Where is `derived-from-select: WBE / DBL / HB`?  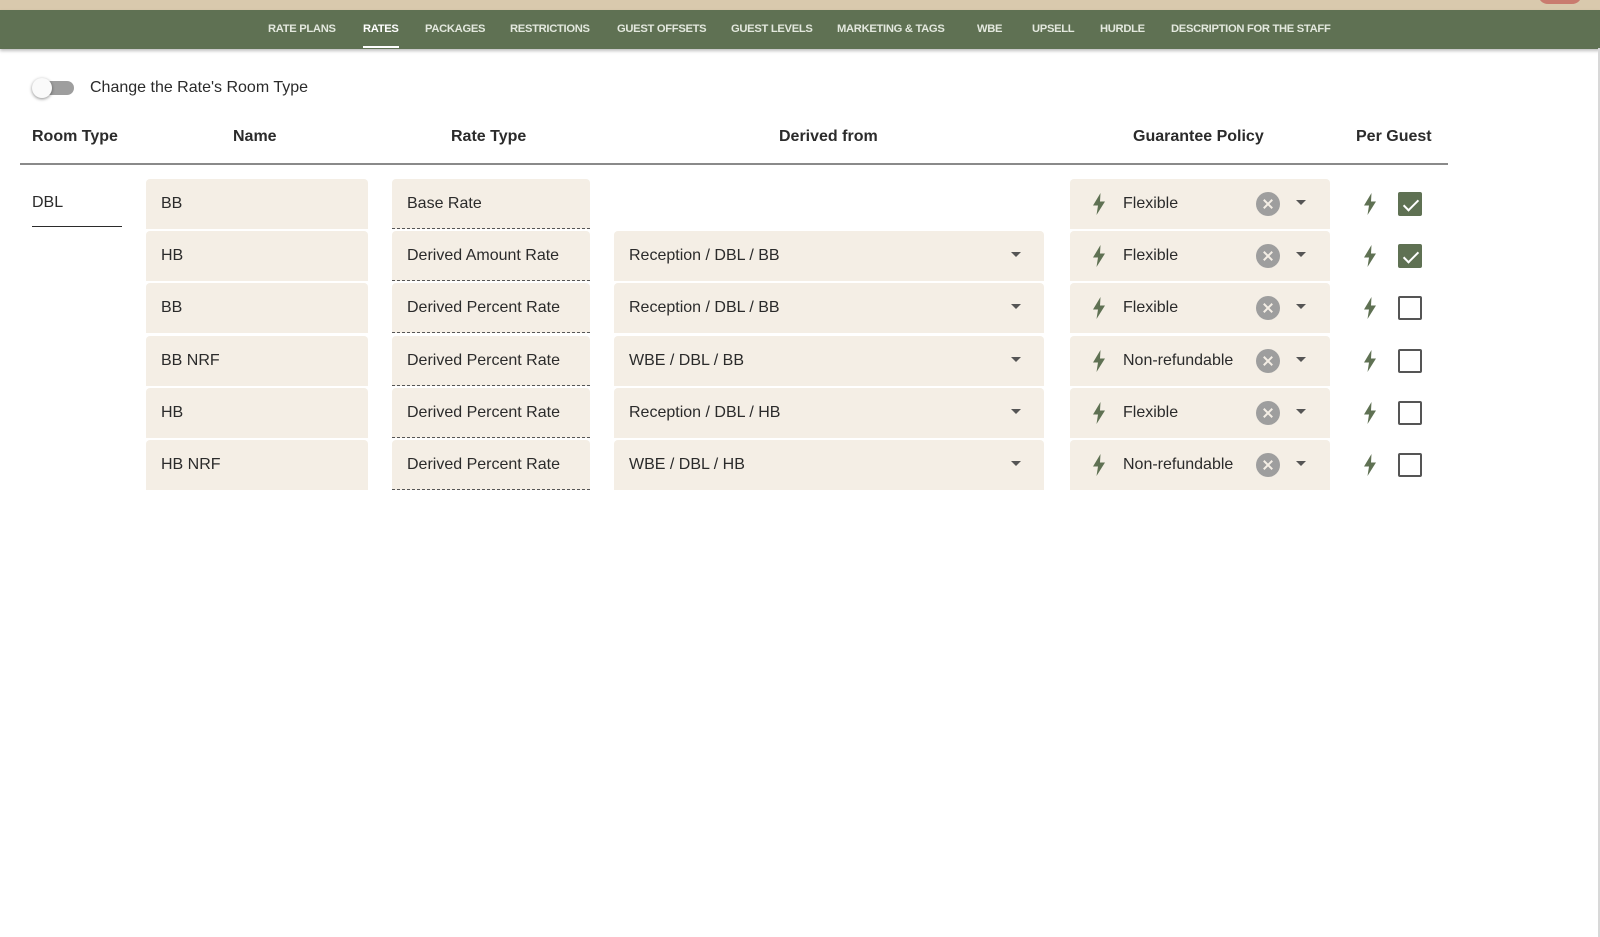
derived-from-select: WBE / DBL / HB is located at coordinates (829, 465).